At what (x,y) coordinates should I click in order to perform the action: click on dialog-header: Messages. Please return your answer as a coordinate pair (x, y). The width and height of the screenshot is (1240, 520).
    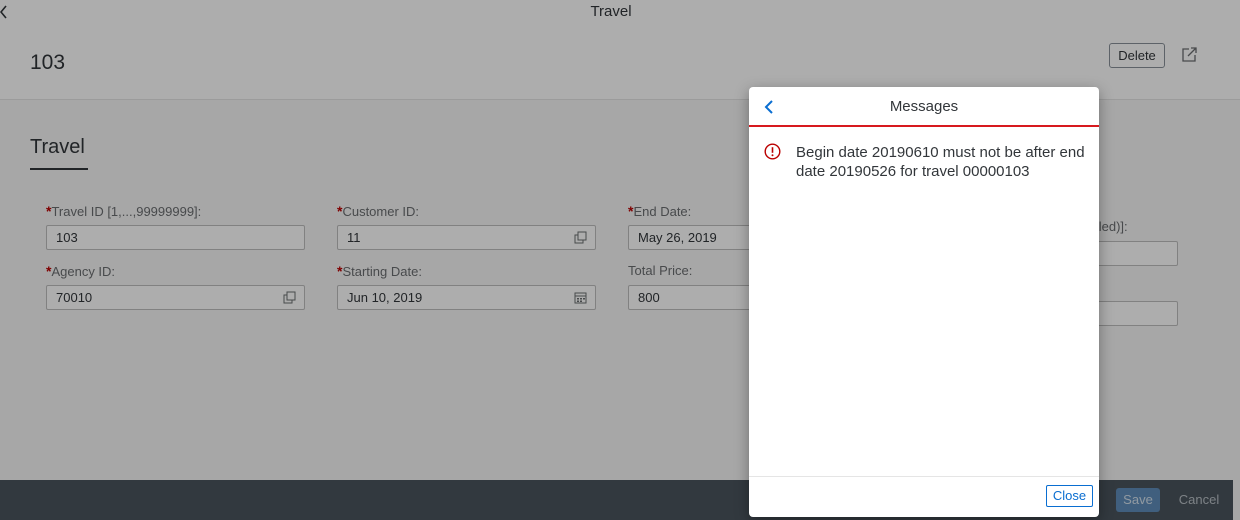
    Looking at the image, I should click on (924, 107).